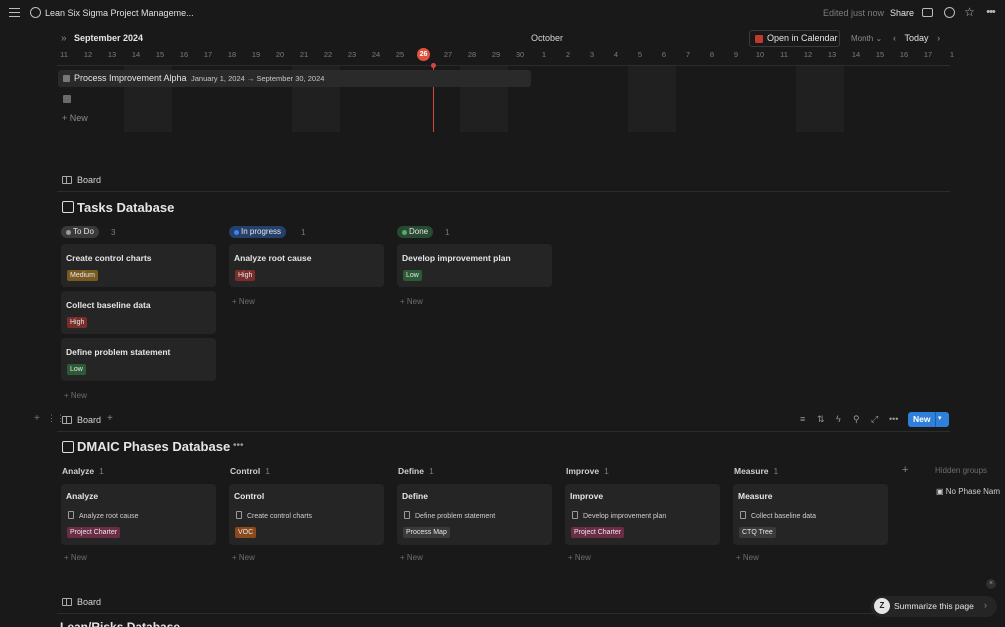  I want to click on hidden-groups-label: Hidden groups, so click(961, 470).